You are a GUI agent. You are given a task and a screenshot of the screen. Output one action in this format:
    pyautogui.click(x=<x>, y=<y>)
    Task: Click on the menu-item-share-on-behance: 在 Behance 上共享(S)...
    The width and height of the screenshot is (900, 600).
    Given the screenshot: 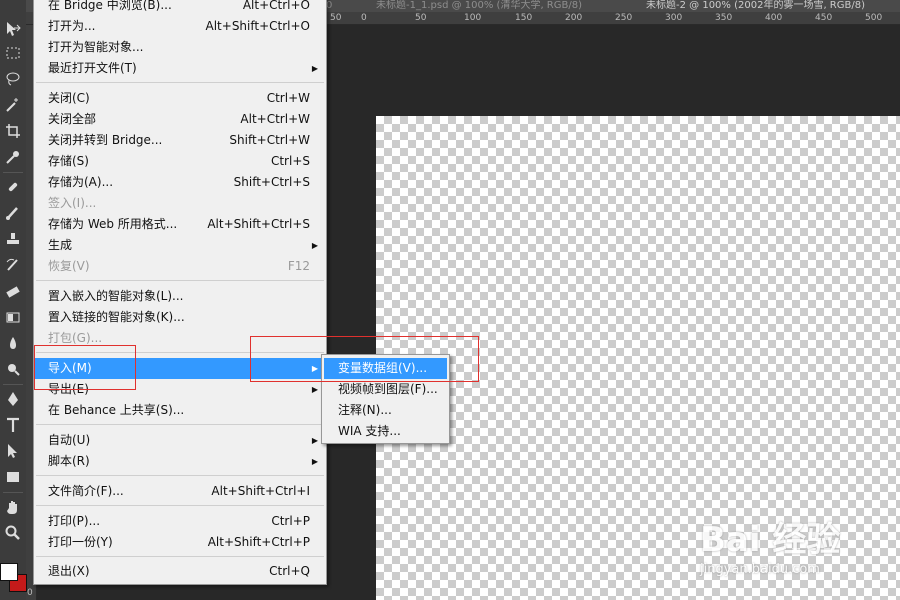 What is the action you would take?
    pyautogui.click(x=180, y=410)
    